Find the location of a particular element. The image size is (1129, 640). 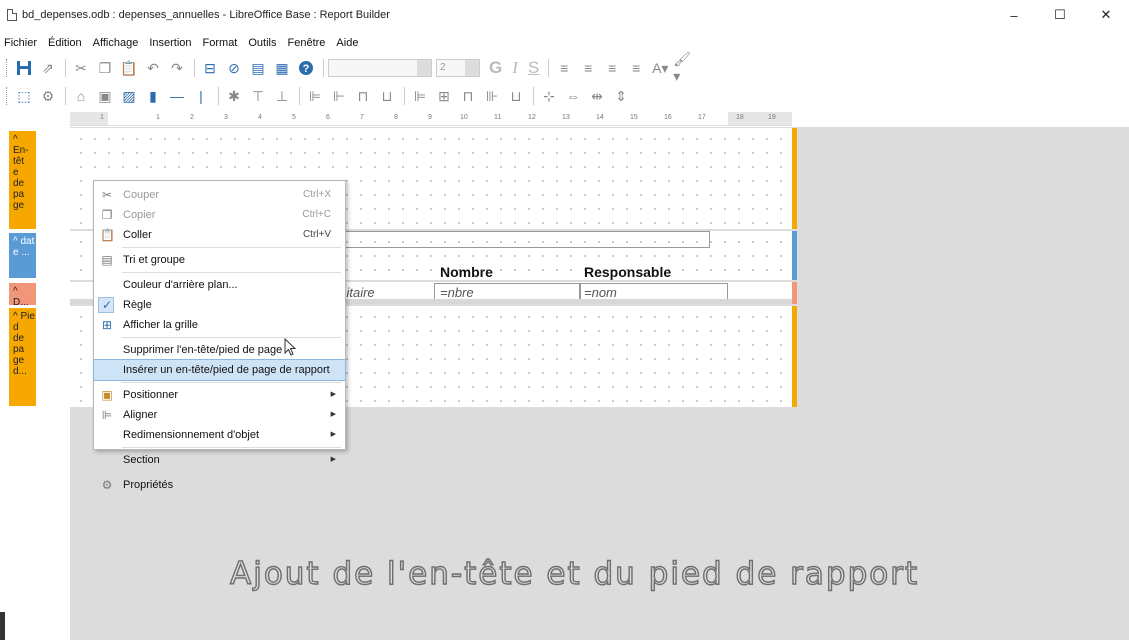

menu-item-object-resizing: Redimensionnement d'objet ▶ is located at coordinates (219, 435).